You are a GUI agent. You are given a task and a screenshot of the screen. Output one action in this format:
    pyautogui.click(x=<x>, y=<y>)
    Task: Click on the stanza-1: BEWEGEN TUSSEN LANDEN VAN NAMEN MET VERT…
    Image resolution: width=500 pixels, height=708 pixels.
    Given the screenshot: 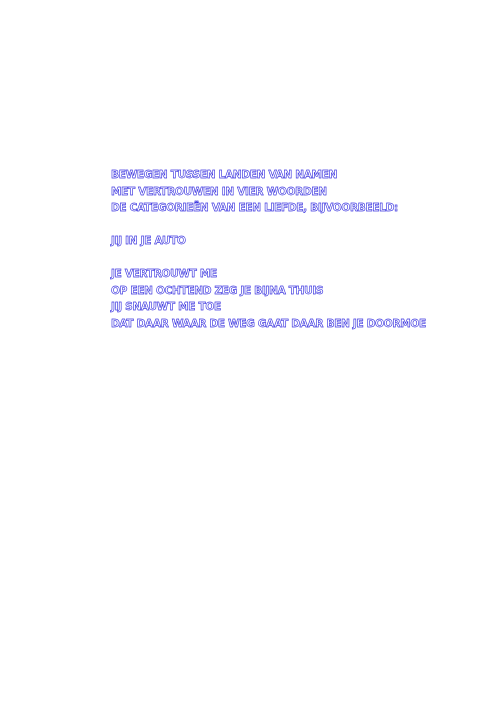 What is the action you would take?
    pyautogui.click(x=301, y=192)
    